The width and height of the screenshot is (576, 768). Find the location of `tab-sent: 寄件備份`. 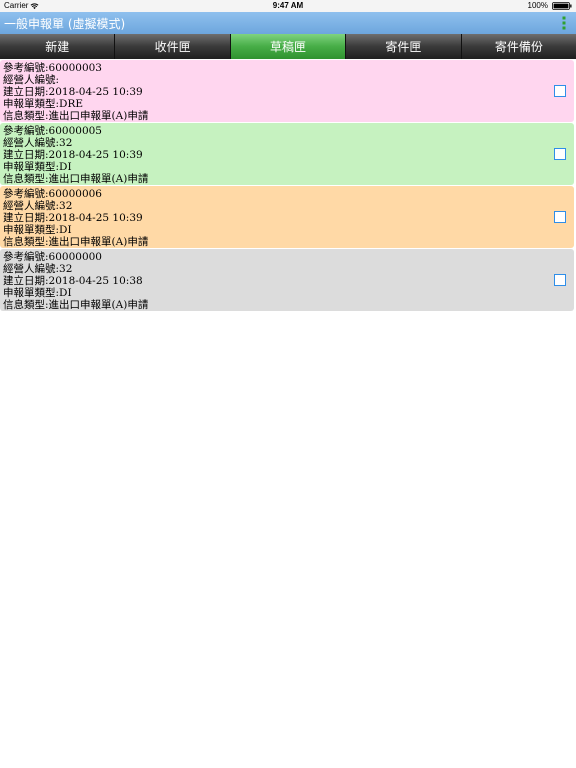

tab-sent: 寄件備份 is located at coordinates (518, 46).